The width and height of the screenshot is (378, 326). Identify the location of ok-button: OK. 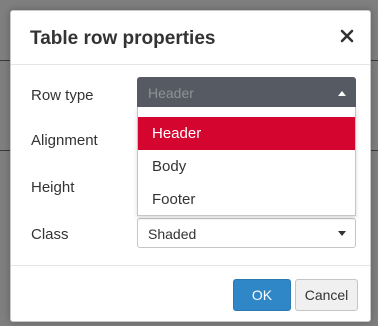
(262, 295).